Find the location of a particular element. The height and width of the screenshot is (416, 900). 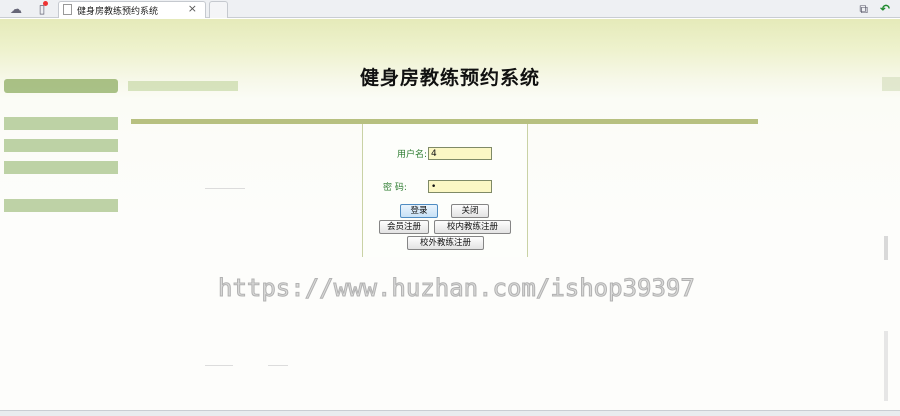

tab-close-button: × is located at coordinates (192, 8).